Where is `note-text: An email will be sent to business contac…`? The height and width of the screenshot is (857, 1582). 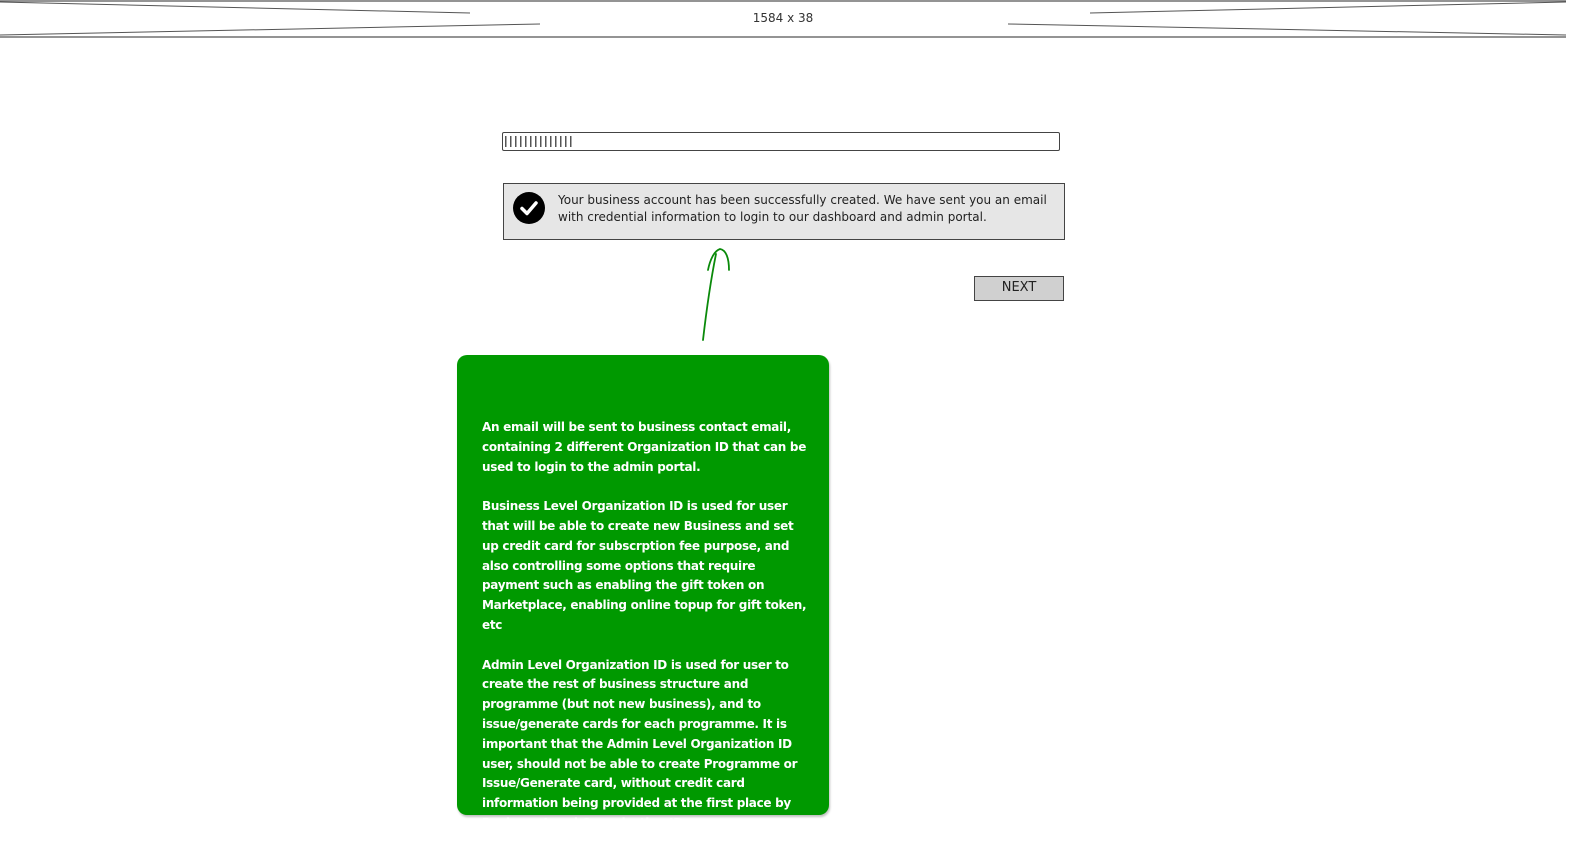 note-text: An email will be sent to business contac… is located at coordinates (644, 626).